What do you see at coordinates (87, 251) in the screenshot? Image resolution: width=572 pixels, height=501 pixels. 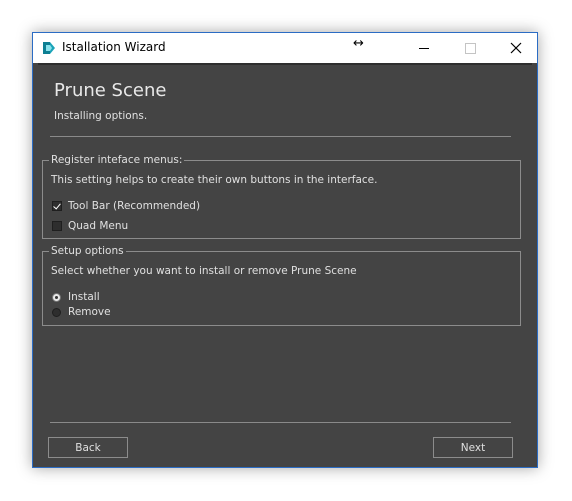 I see `setup-options-legend: Setup options` at bounding box center [87, 251].